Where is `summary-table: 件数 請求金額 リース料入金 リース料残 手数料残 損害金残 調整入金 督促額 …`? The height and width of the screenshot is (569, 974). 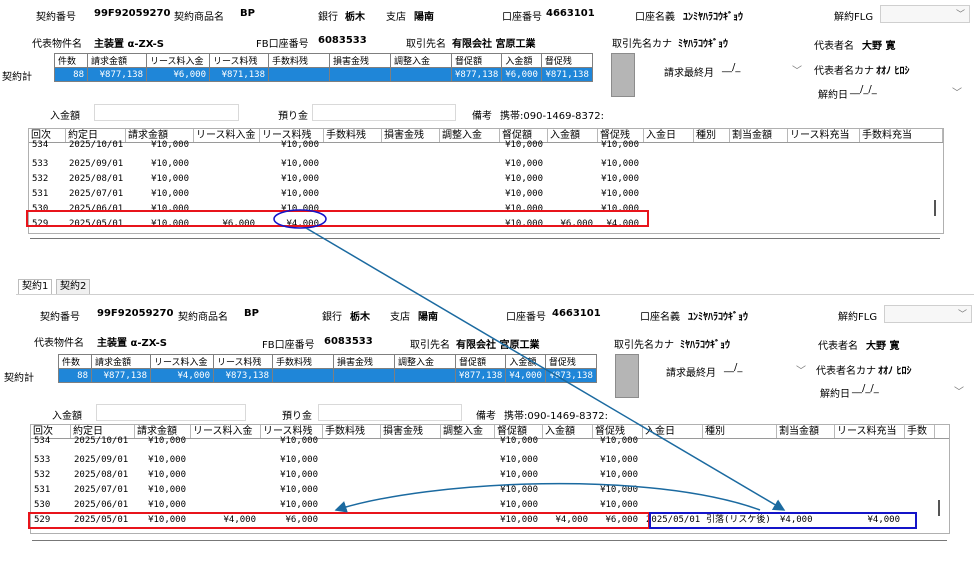 summary-table: 件数 請求金額 リース料入金 リース料残 手数料残 損害金残 調整入金 督促額 … is located at coordinates (327, 368).